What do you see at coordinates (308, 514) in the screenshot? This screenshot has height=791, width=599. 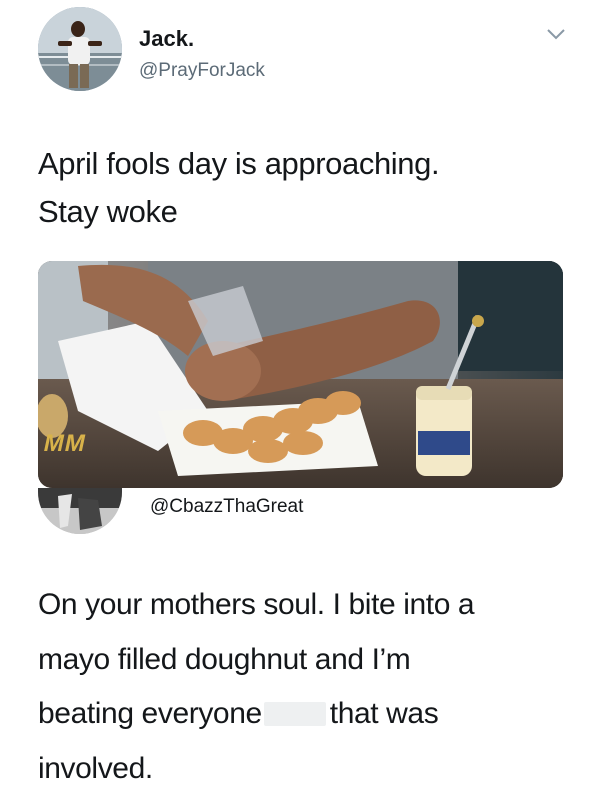 I see `reply-header: @CbazzThaGreat` at bounding box center [308, 514].